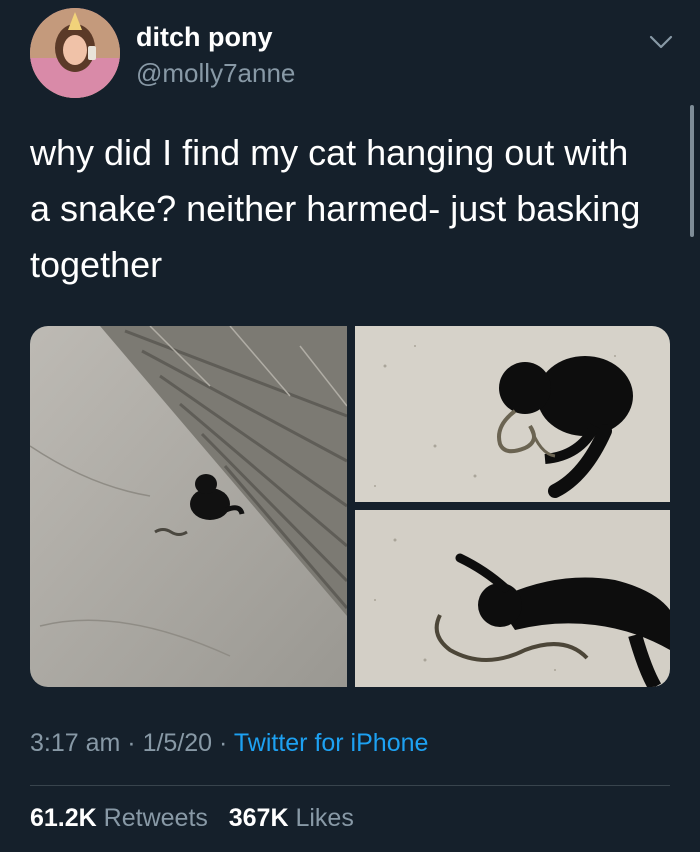  Describe the element at coordinates (350, 785) in the screenshot. I see `divider` at that location.